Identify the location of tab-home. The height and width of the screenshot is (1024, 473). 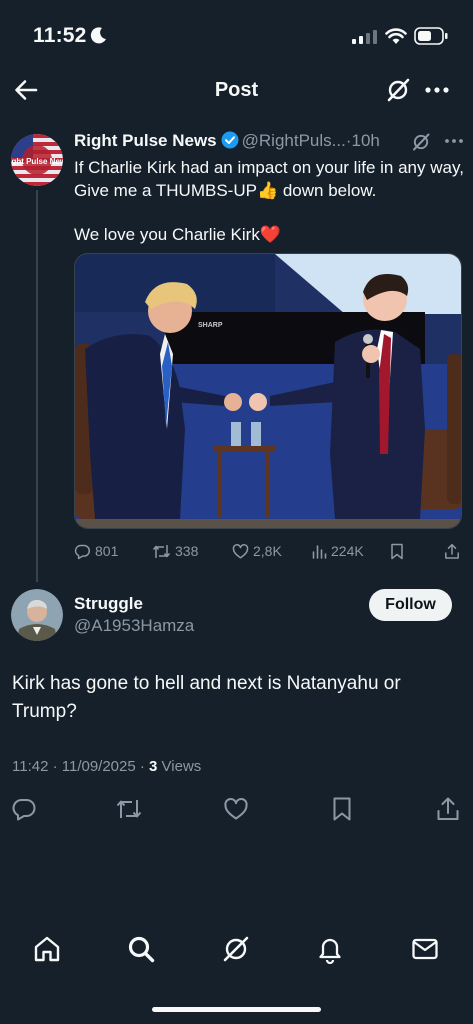
(47, 949).